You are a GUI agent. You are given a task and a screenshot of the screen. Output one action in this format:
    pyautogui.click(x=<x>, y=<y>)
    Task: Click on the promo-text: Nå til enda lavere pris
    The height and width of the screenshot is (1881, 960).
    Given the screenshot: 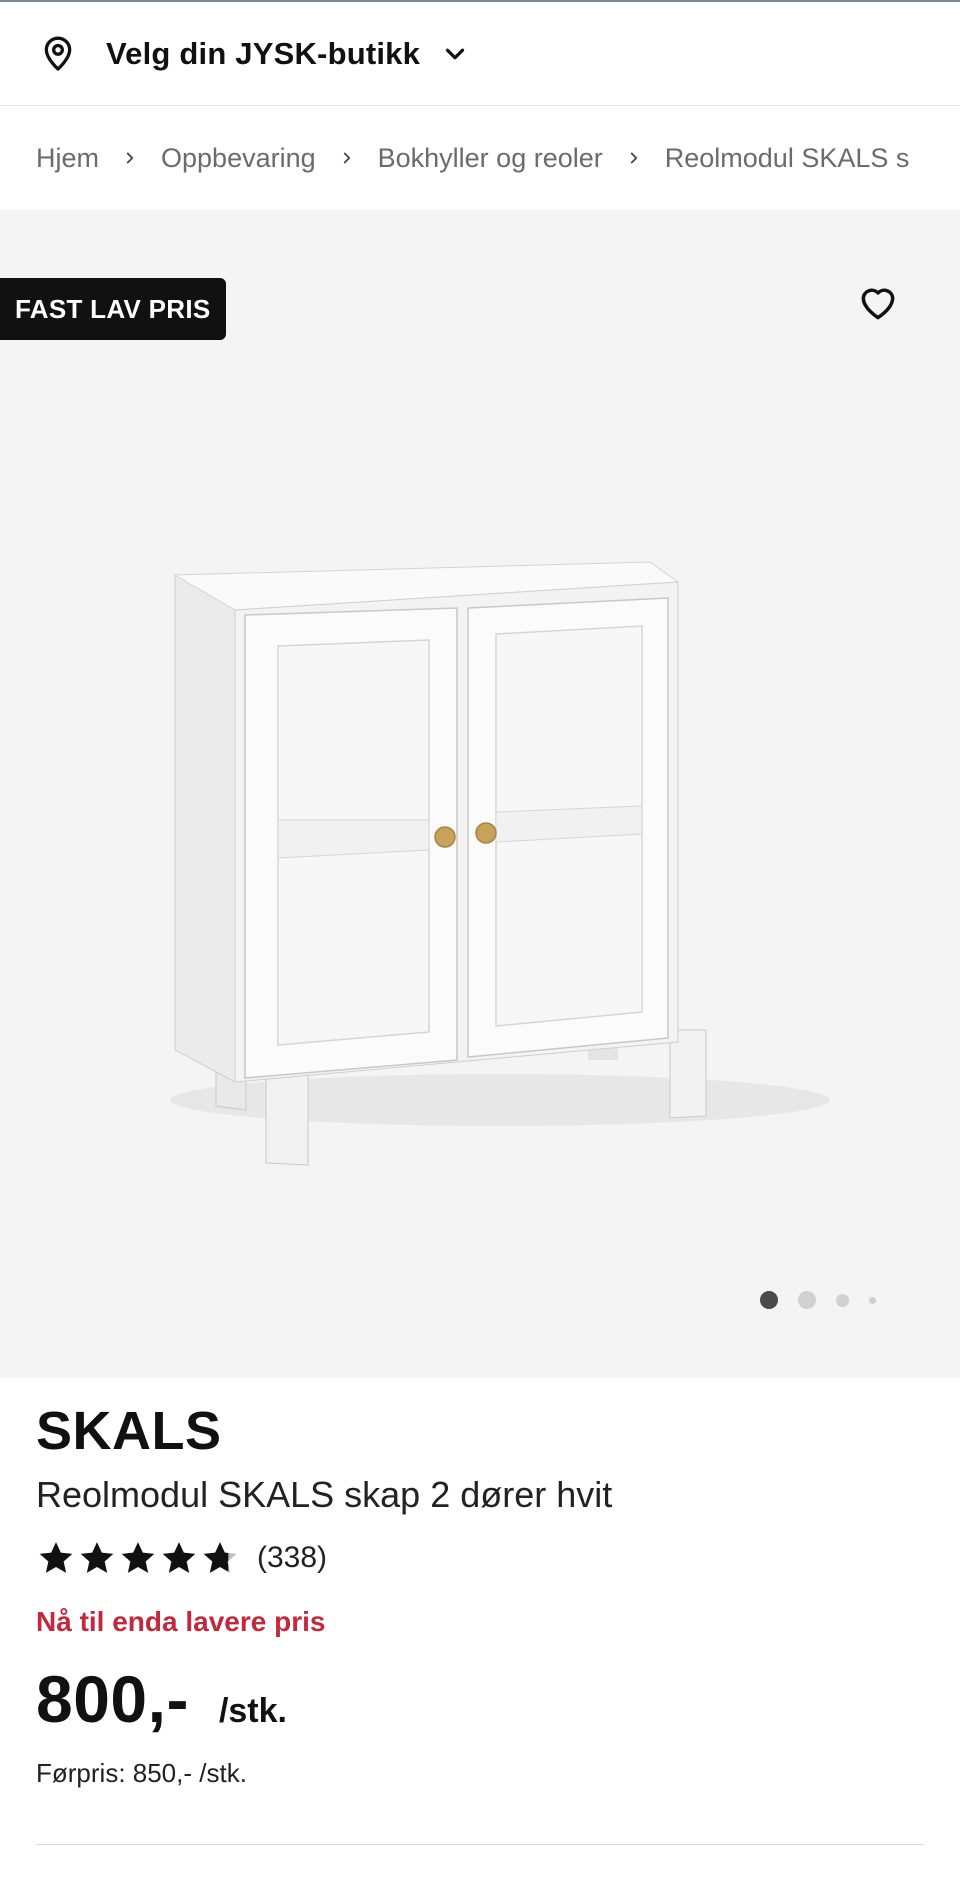 What is the action you would take?
    pyautogui.click(x=181, y=1621)
    